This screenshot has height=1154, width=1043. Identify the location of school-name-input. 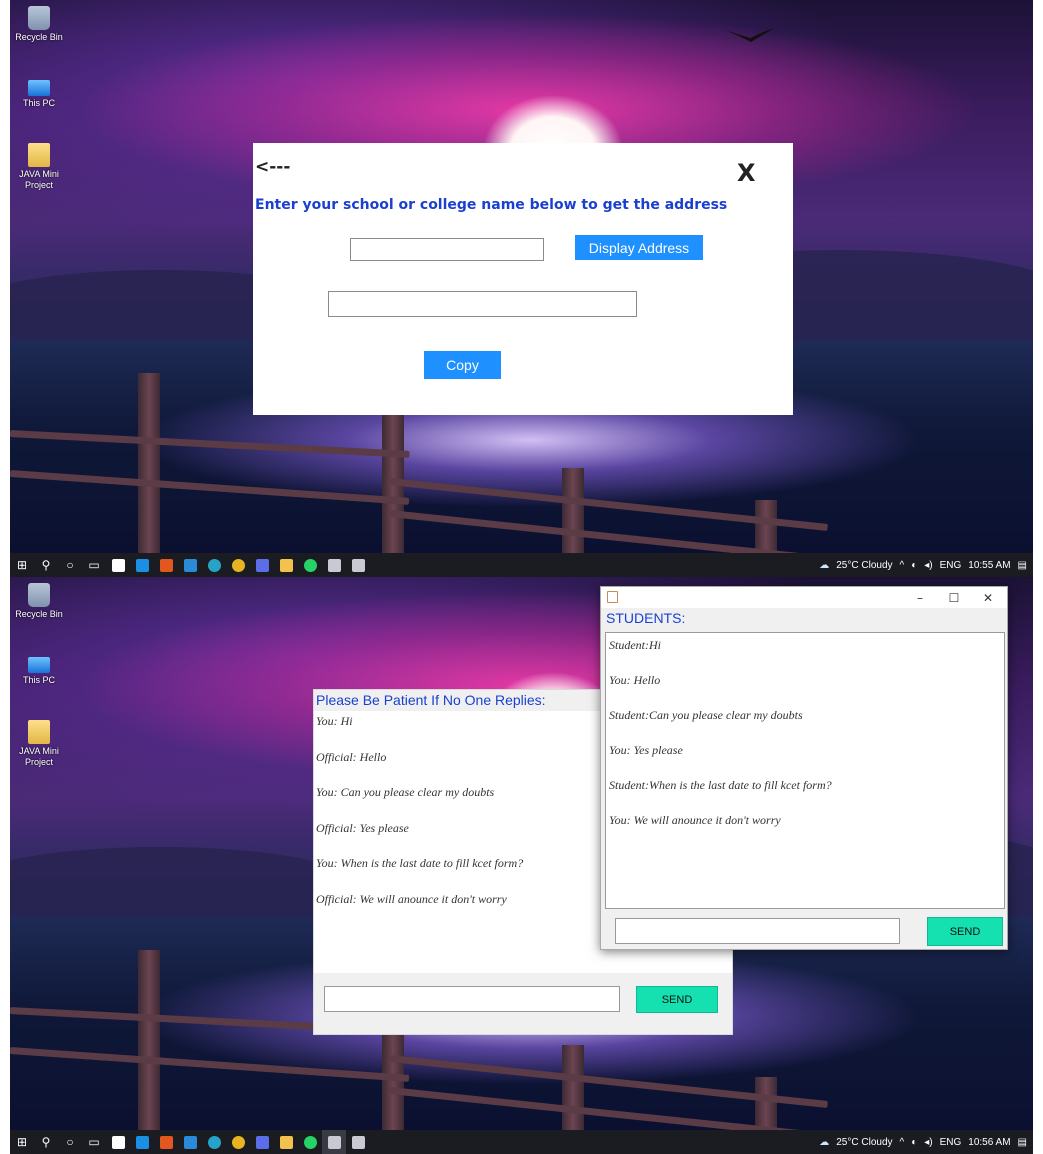
(447, 249).